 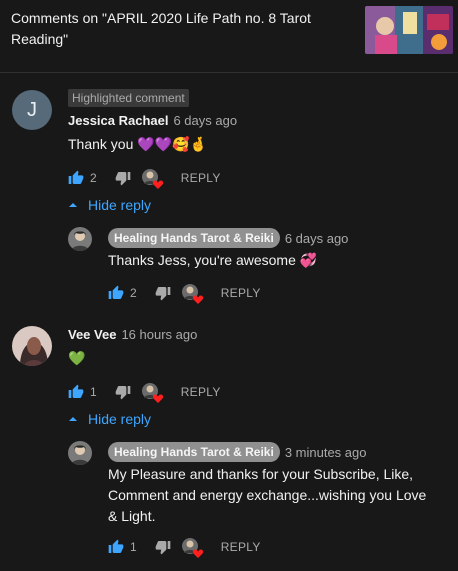 I want to click on video-thumbnail, so click(x=409, y=30).